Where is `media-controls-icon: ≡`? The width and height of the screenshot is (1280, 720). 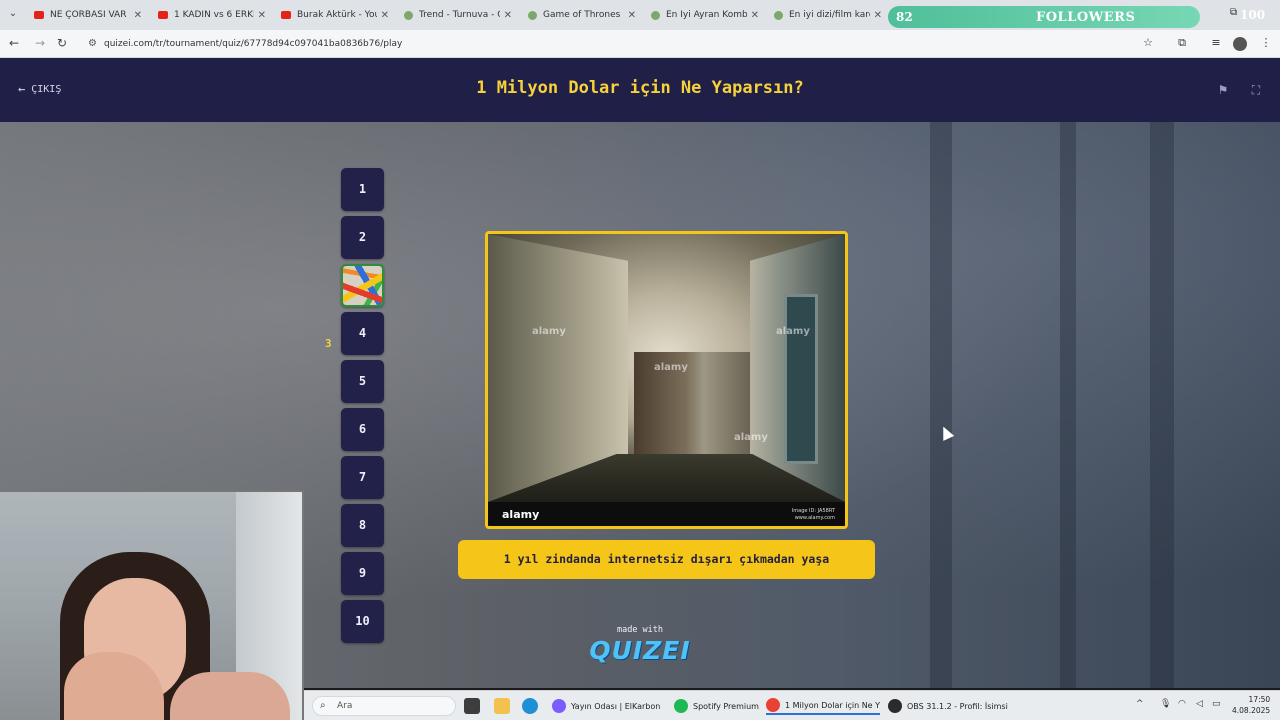
media-controls-icon: ≡ is located at coordinates (1216, 43).